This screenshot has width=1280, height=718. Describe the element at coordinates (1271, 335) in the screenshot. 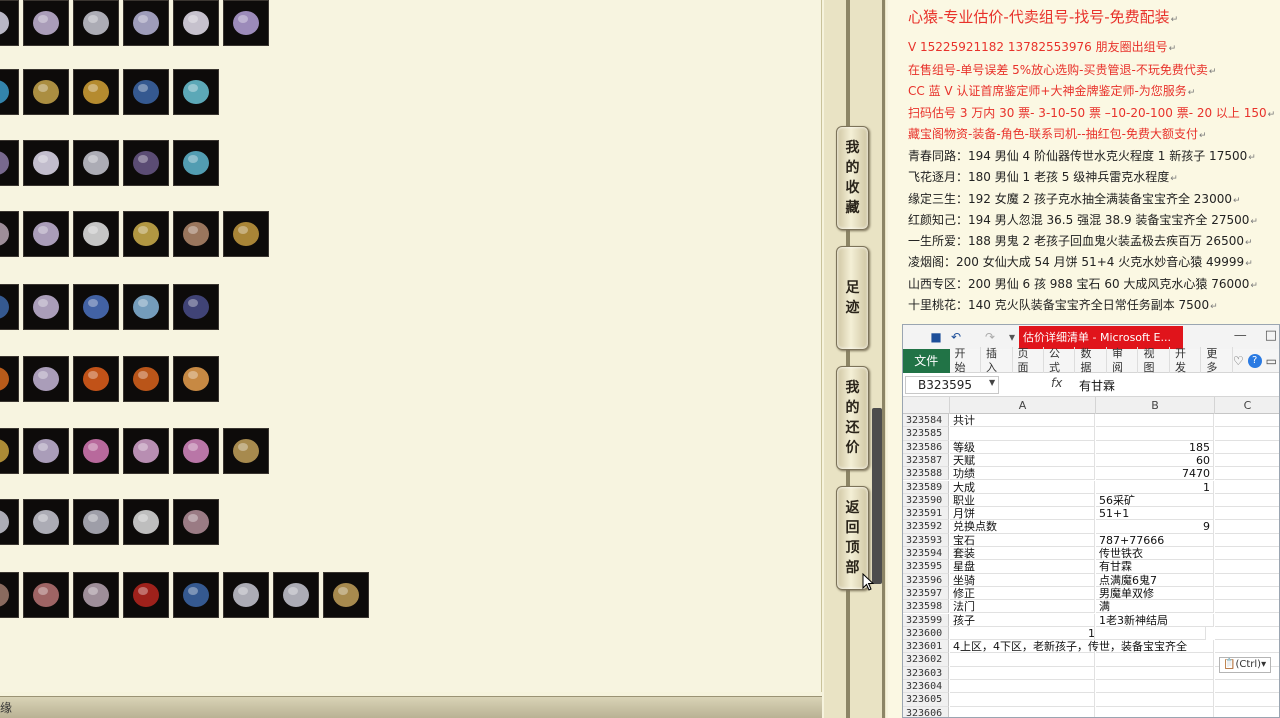

I see `maximize-icon: □` at that location.